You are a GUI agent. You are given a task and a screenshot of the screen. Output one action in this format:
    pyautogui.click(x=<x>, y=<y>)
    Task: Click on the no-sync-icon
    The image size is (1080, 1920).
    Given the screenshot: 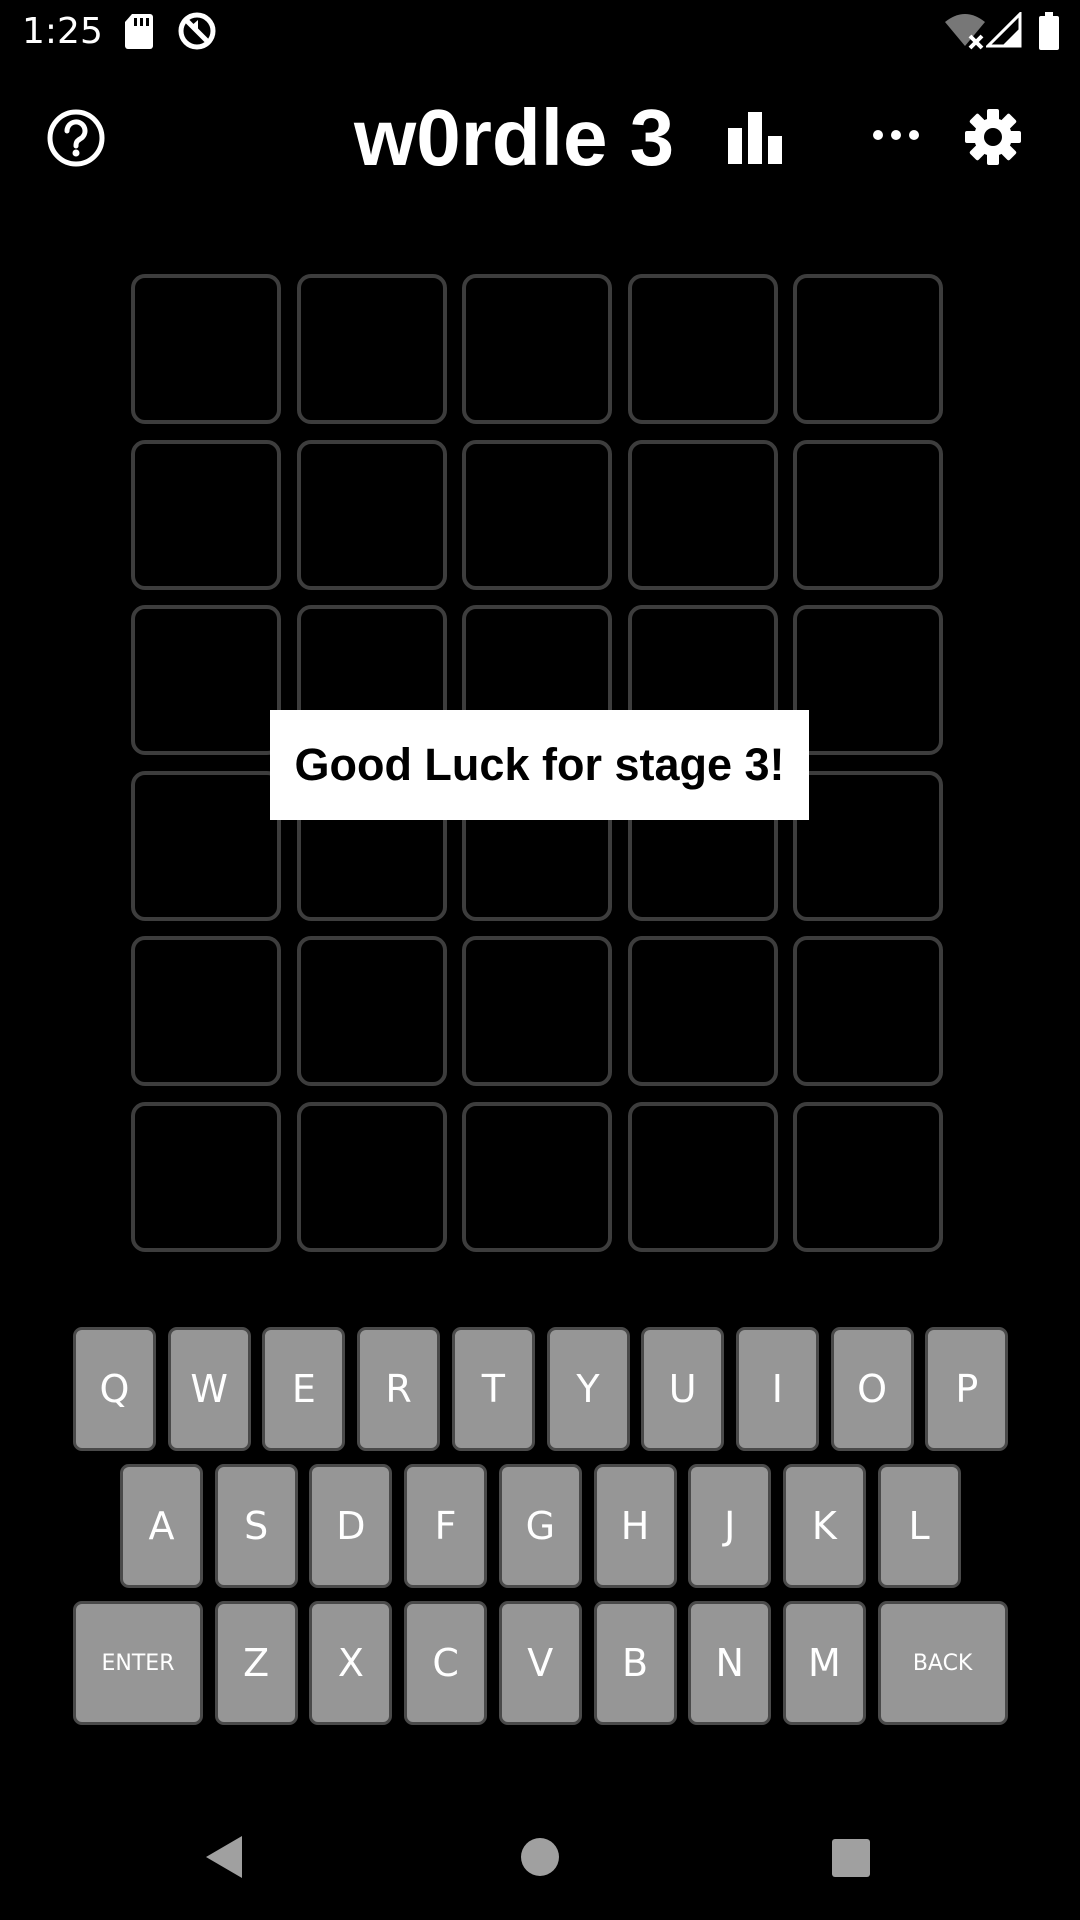 What is the action you would take?
    pyautogui.click(x=197, y=33)
    